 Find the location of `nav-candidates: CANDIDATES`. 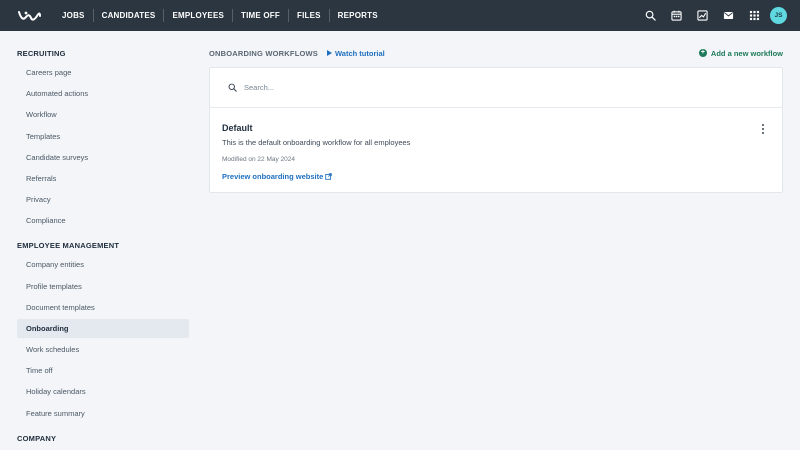

nav-candidates: CANDIDATES is located at coordinates (129, 15).